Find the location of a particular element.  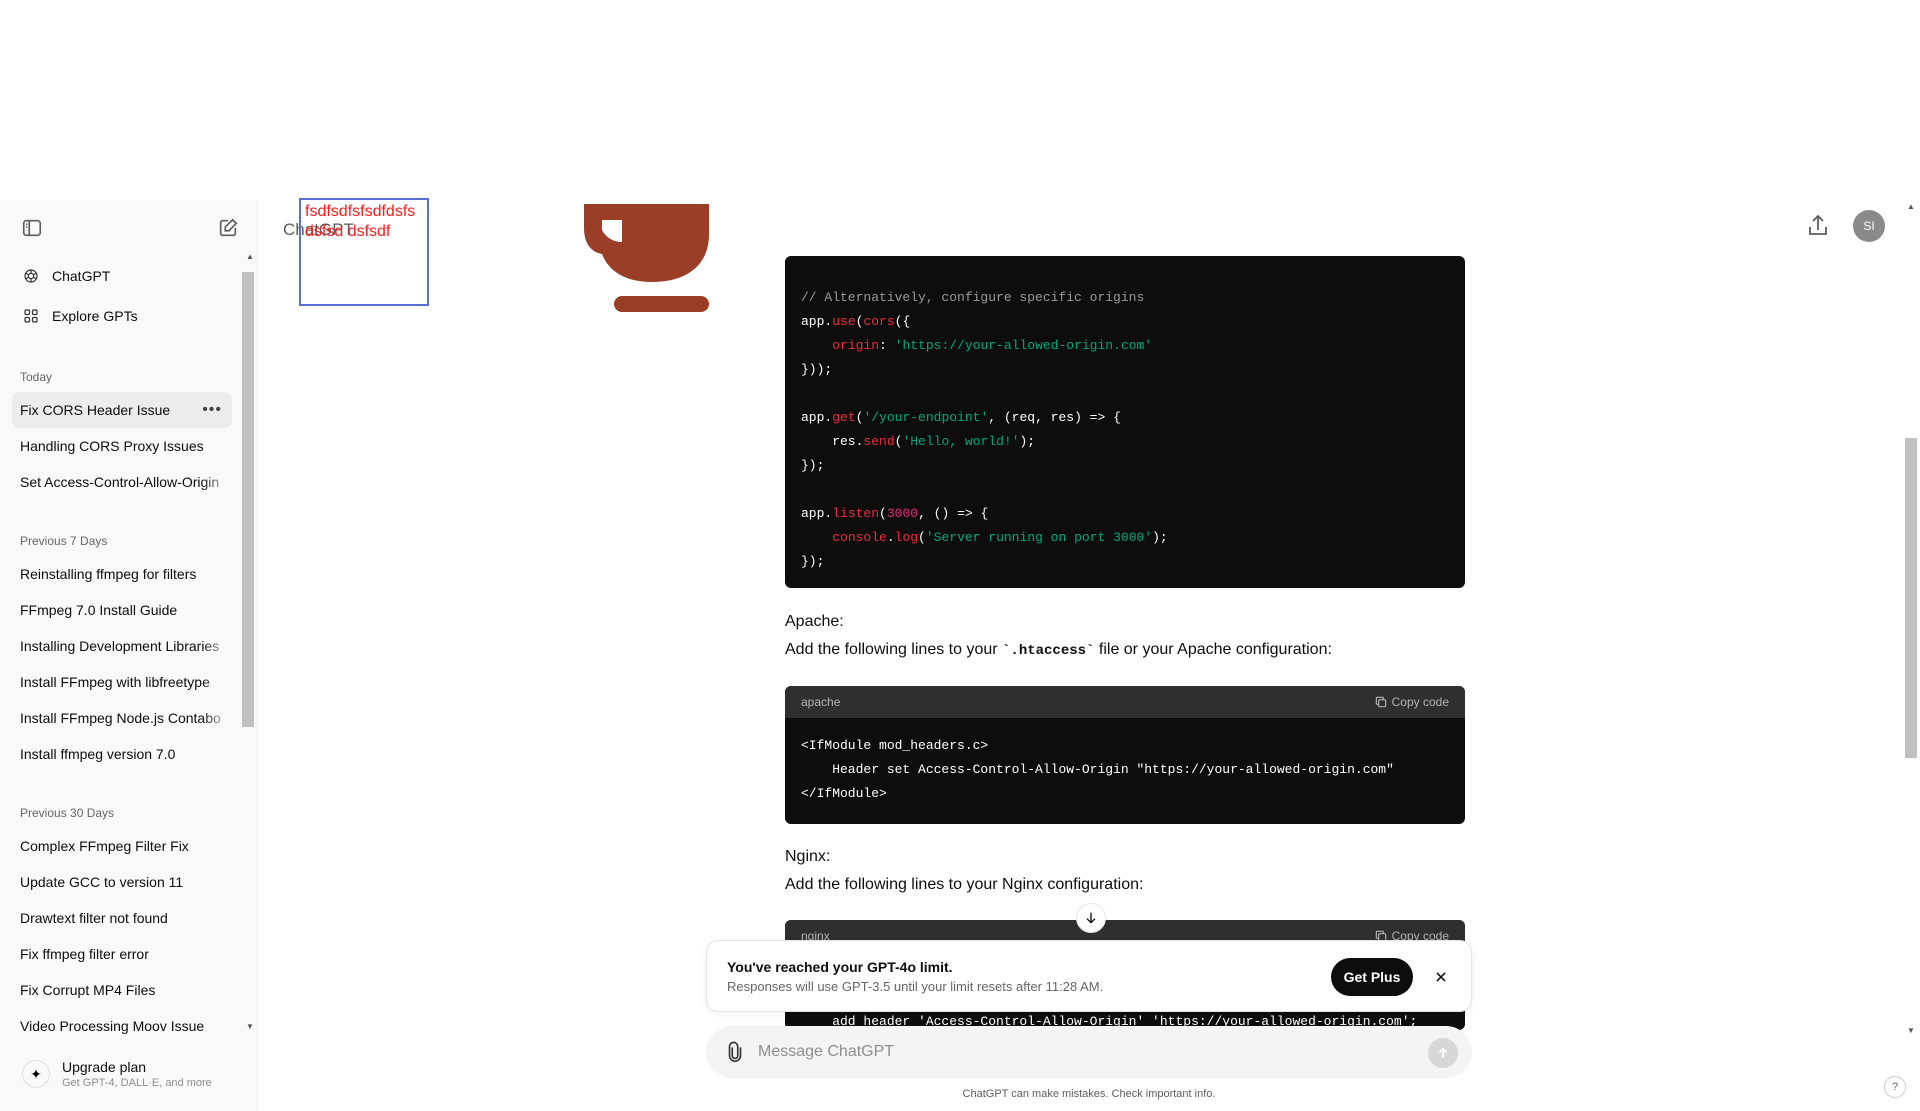

chat-item: FFmpeg 7.0 Install Guide is located at coordinates (122, 610).